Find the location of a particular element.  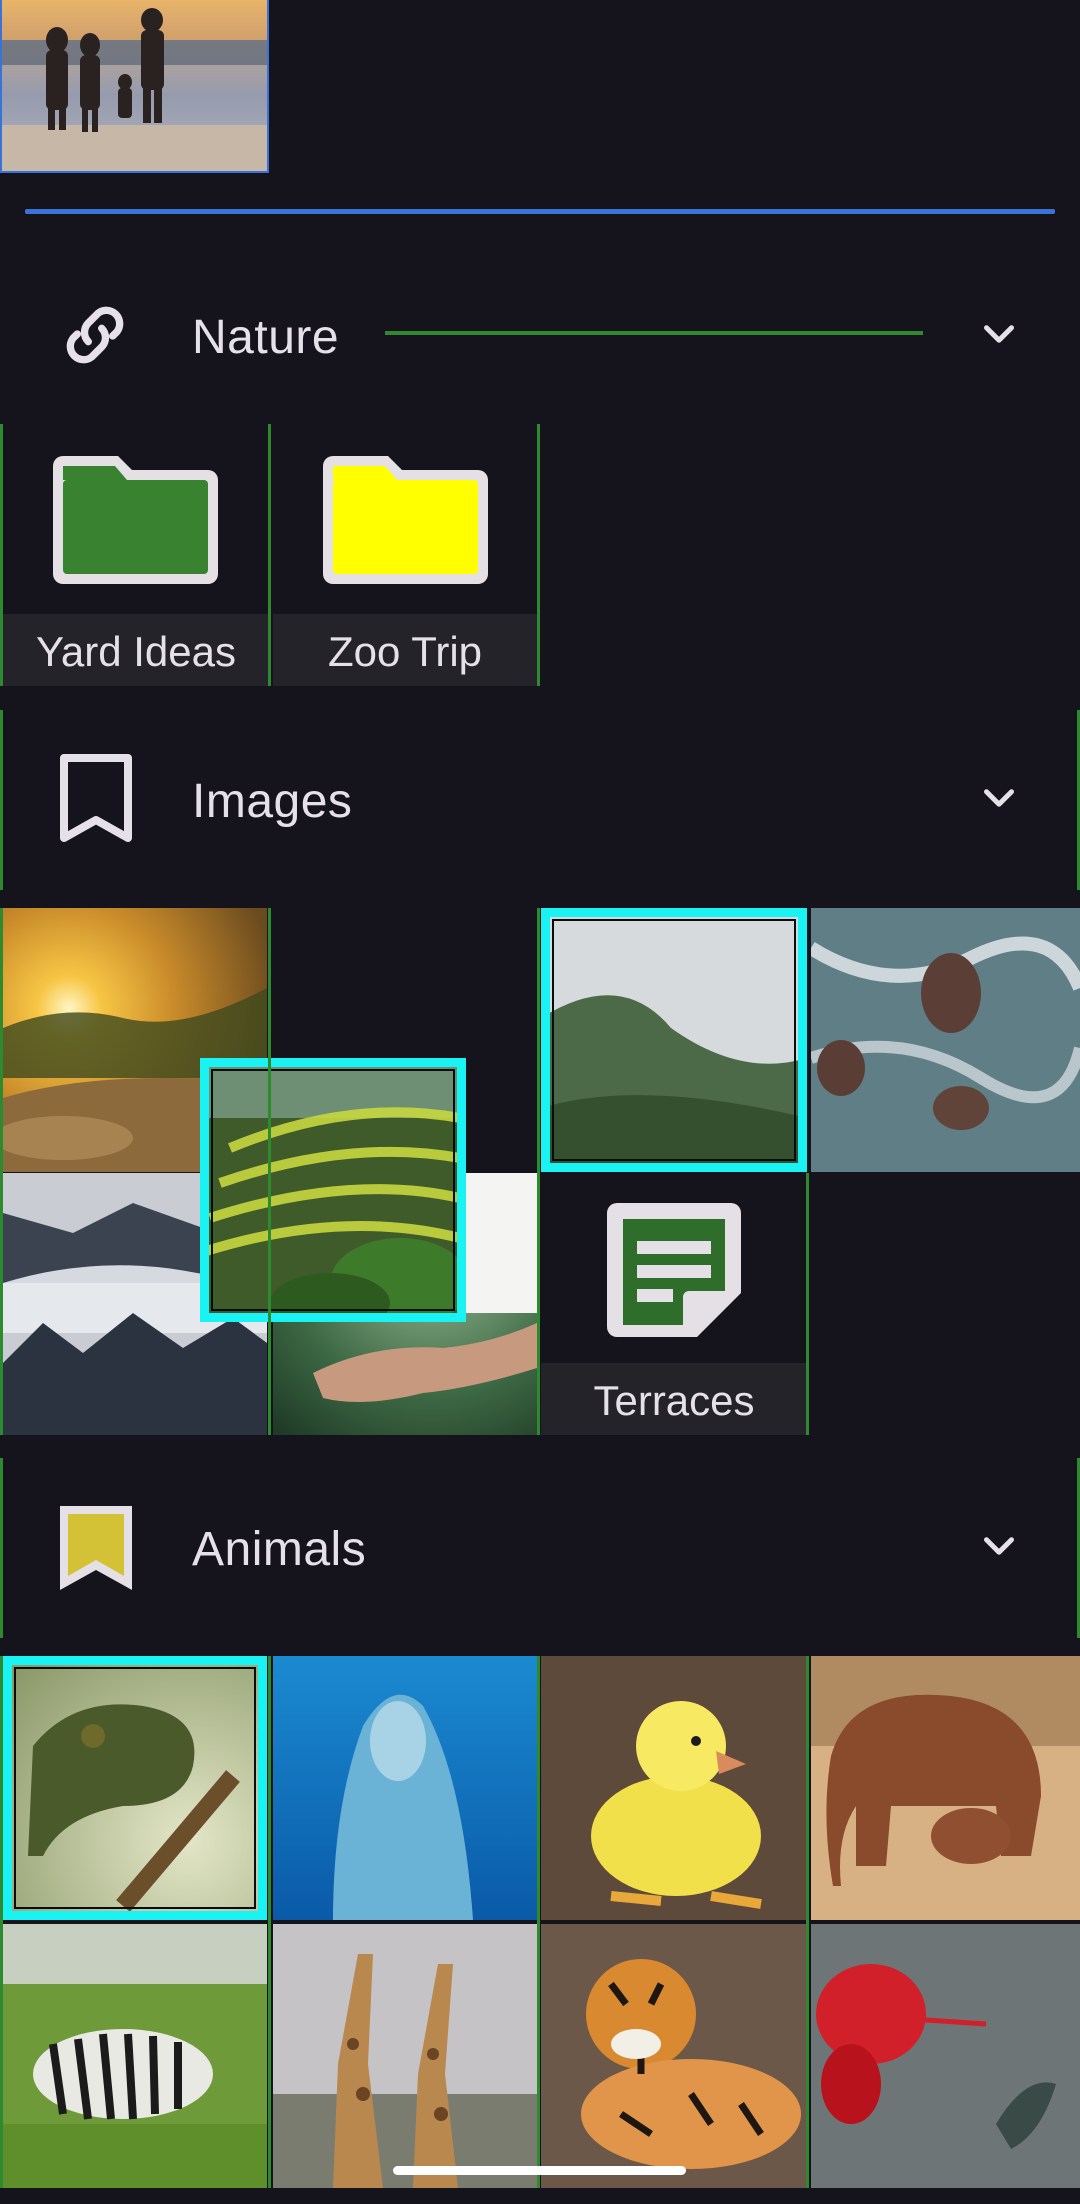

photo-zebras is located at coordinates (135, 2056).